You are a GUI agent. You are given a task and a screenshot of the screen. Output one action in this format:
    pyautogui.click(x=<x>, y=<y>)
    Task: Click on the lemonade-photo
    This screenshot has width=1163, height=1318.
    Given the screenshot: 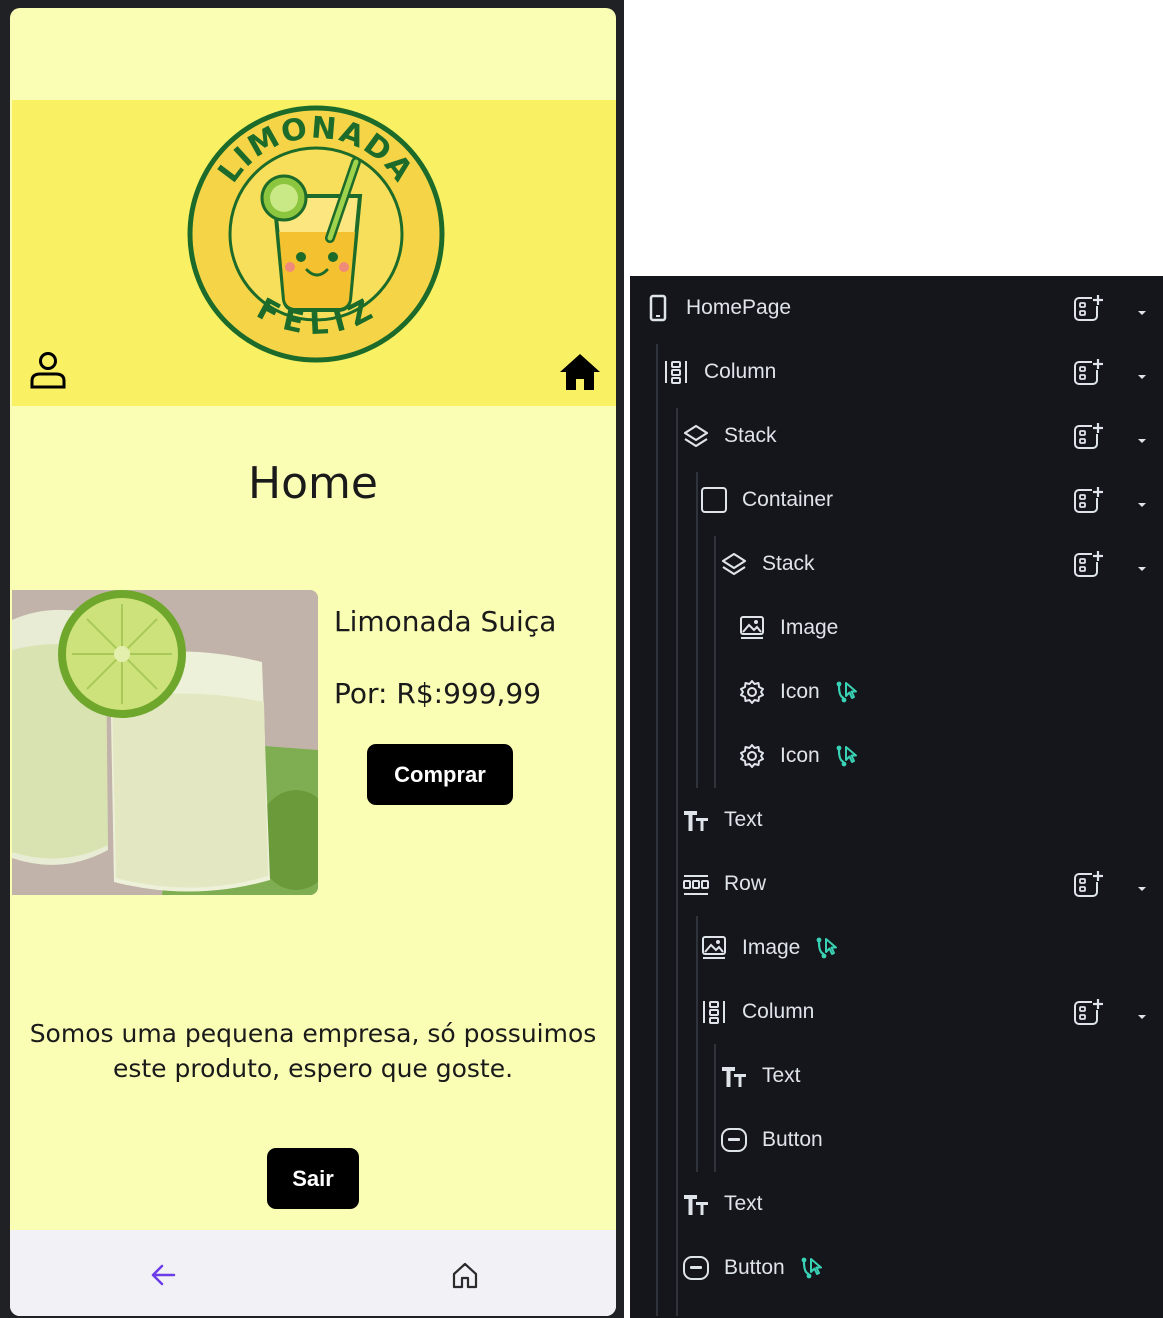 What is the action you would take?
    pyautogui.click(x=165, y=742)
    